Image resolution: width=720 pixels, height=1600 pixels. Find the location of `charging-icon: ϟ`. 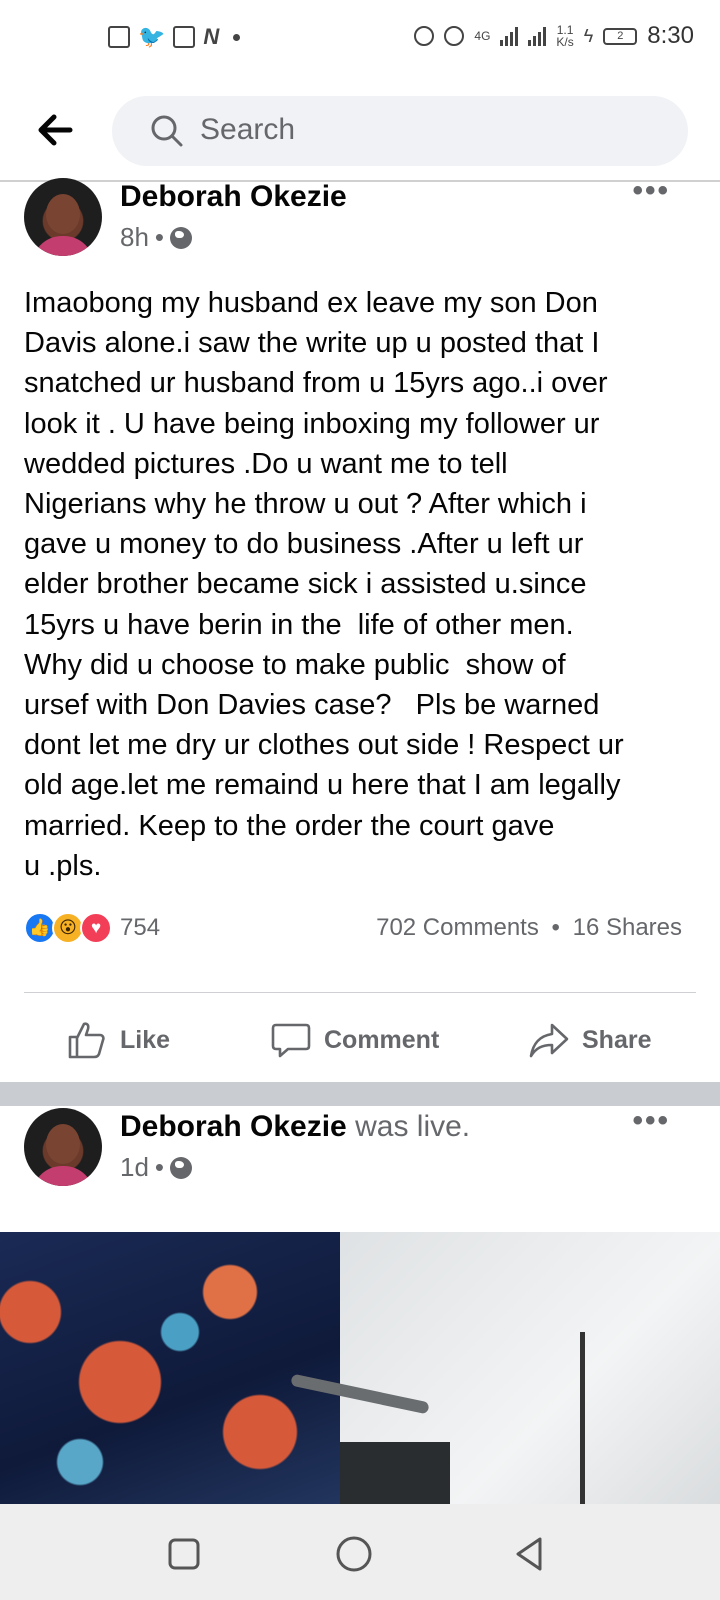

charging-icon: ϟ is located at coordinates (588, 35).